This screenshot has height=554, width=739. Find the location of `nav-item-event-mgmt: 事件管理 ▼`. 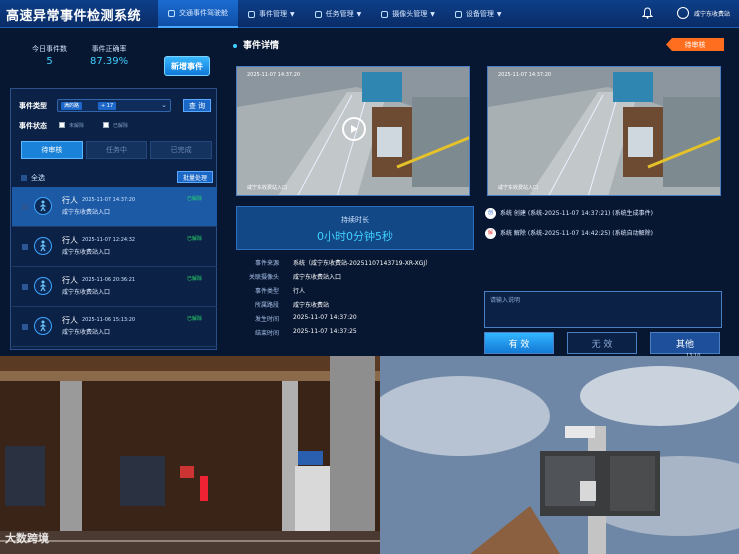

nav-item-event-mgmt: 事件管理 ▼ is located at coordinates (271, 14).